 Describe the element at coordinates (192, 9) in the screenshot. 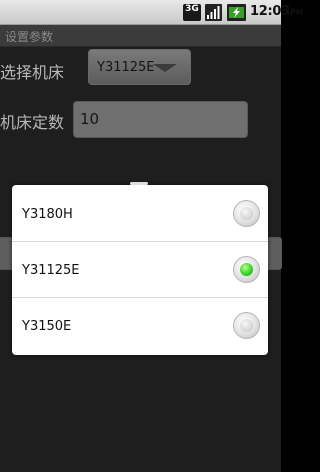

I see `network-type-label: 3G` at that location.